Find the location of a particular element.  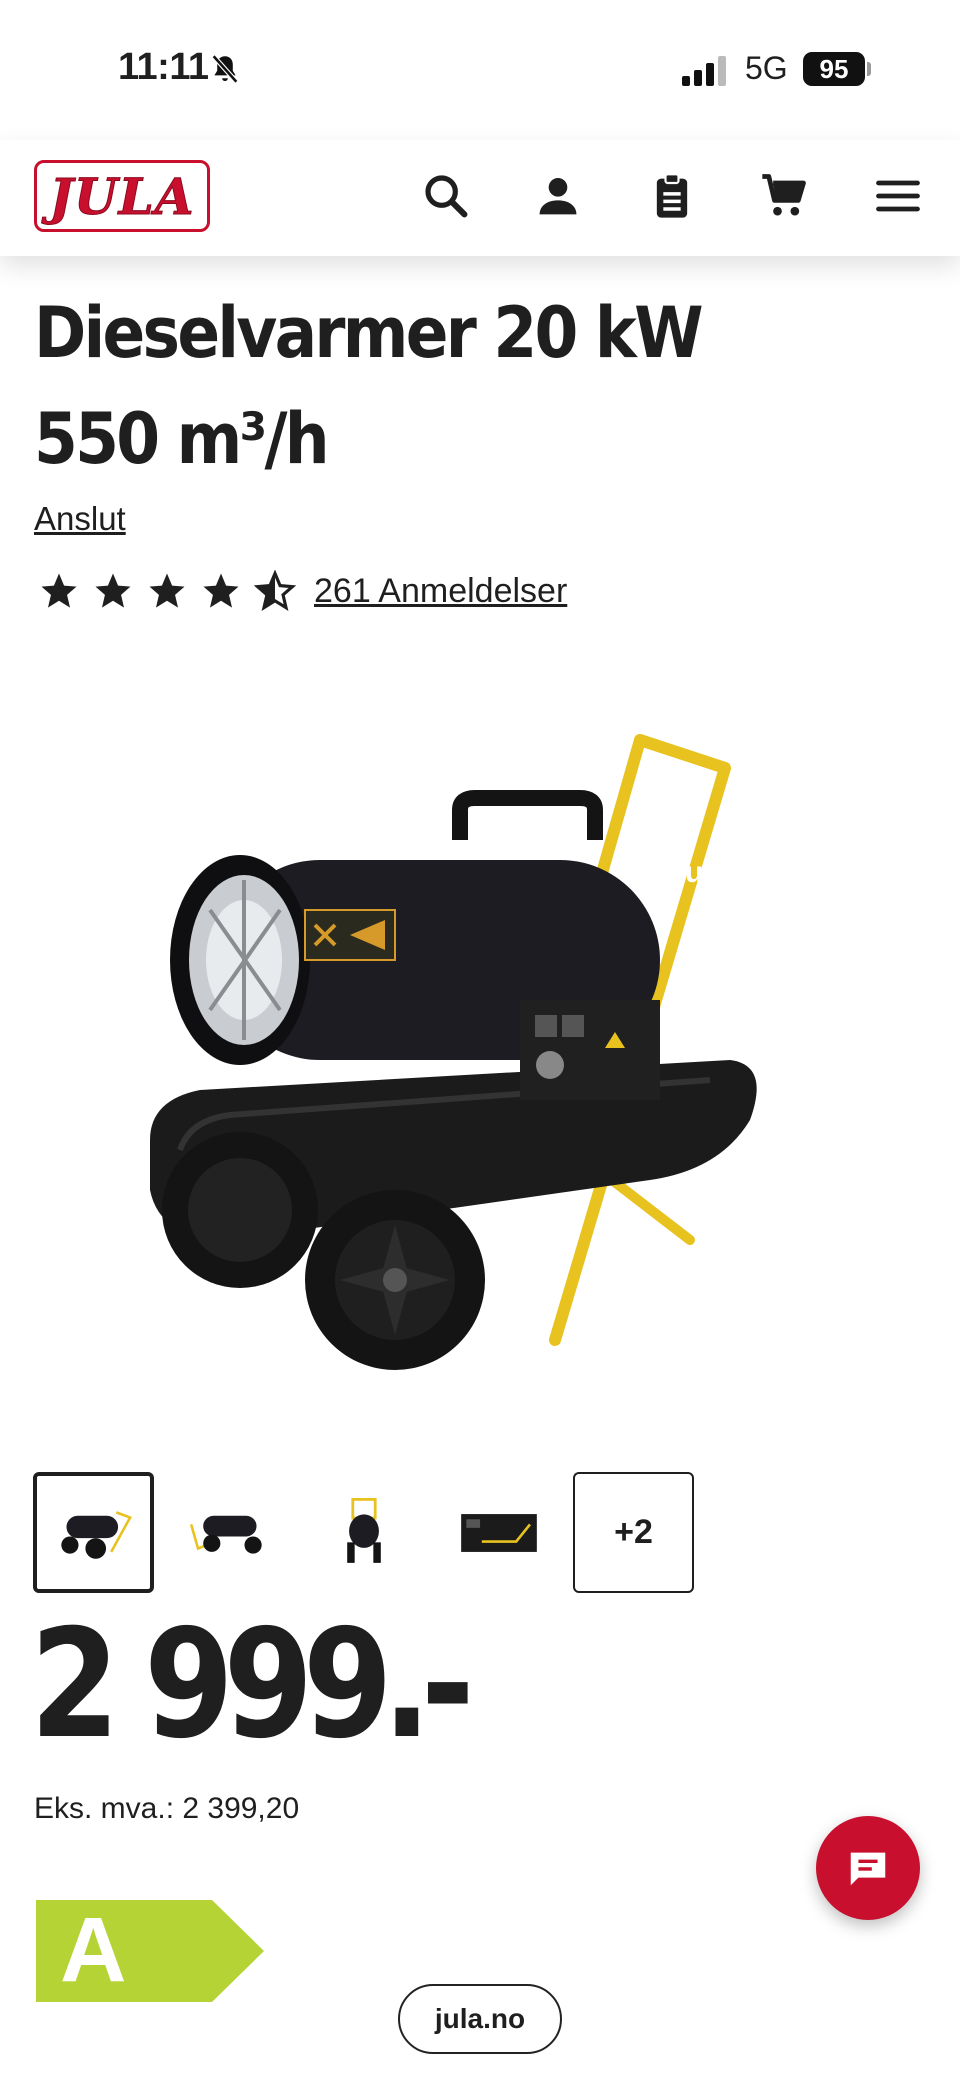

chat-button is located at coordinates (868, 1868).